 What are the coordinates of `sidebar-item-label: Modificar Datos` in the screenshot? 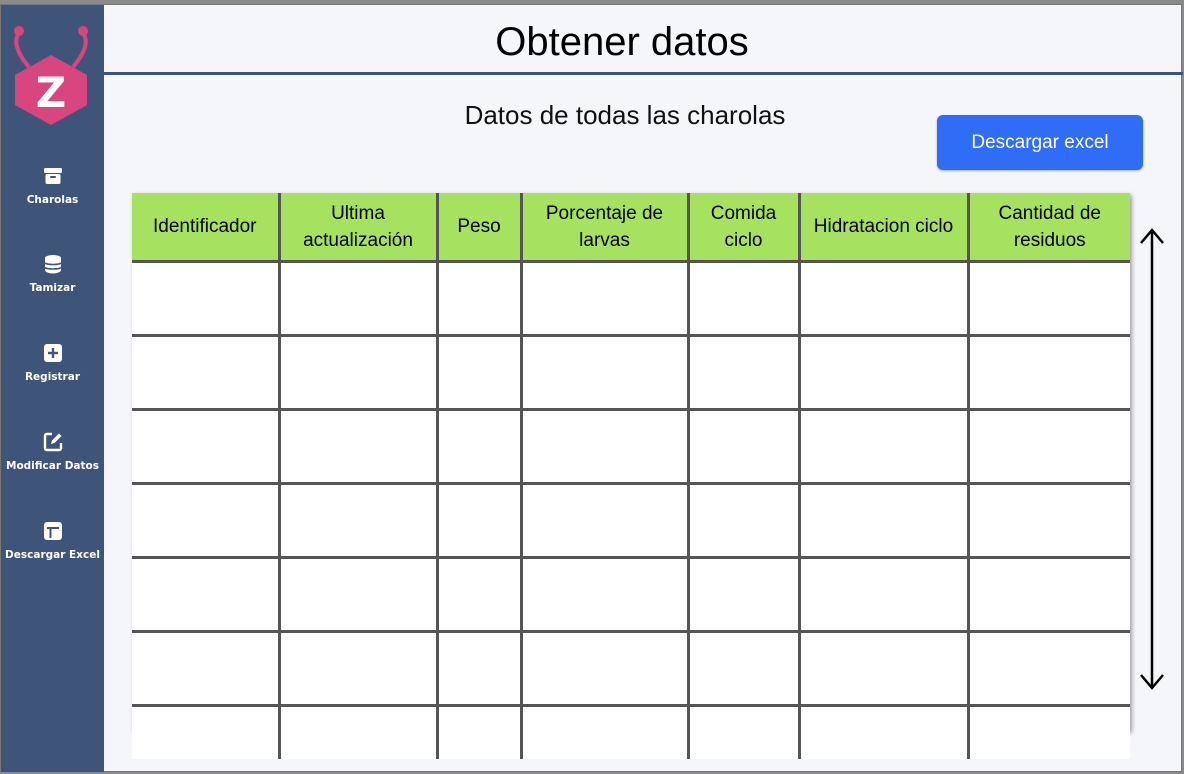 It's located at (52, 466).